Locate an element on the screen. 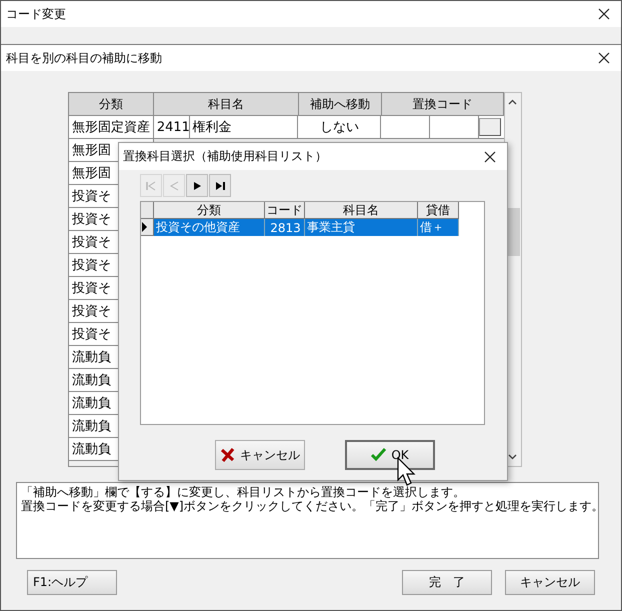 This screenshot has height=611, width=622. table-cell: 借＋ is located at coordinates (438, 227).